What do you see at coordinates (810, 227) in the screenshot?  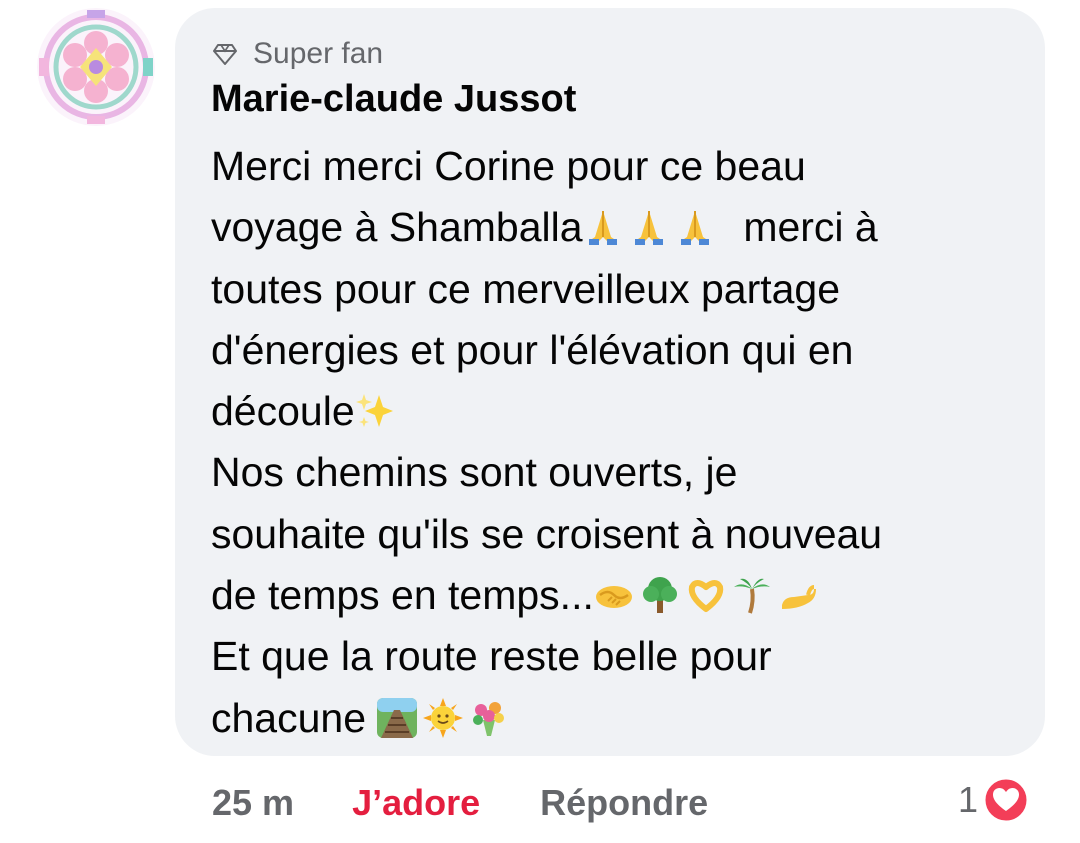 I see `comment-text-segment: merci à` at bounding box center [810, 227].